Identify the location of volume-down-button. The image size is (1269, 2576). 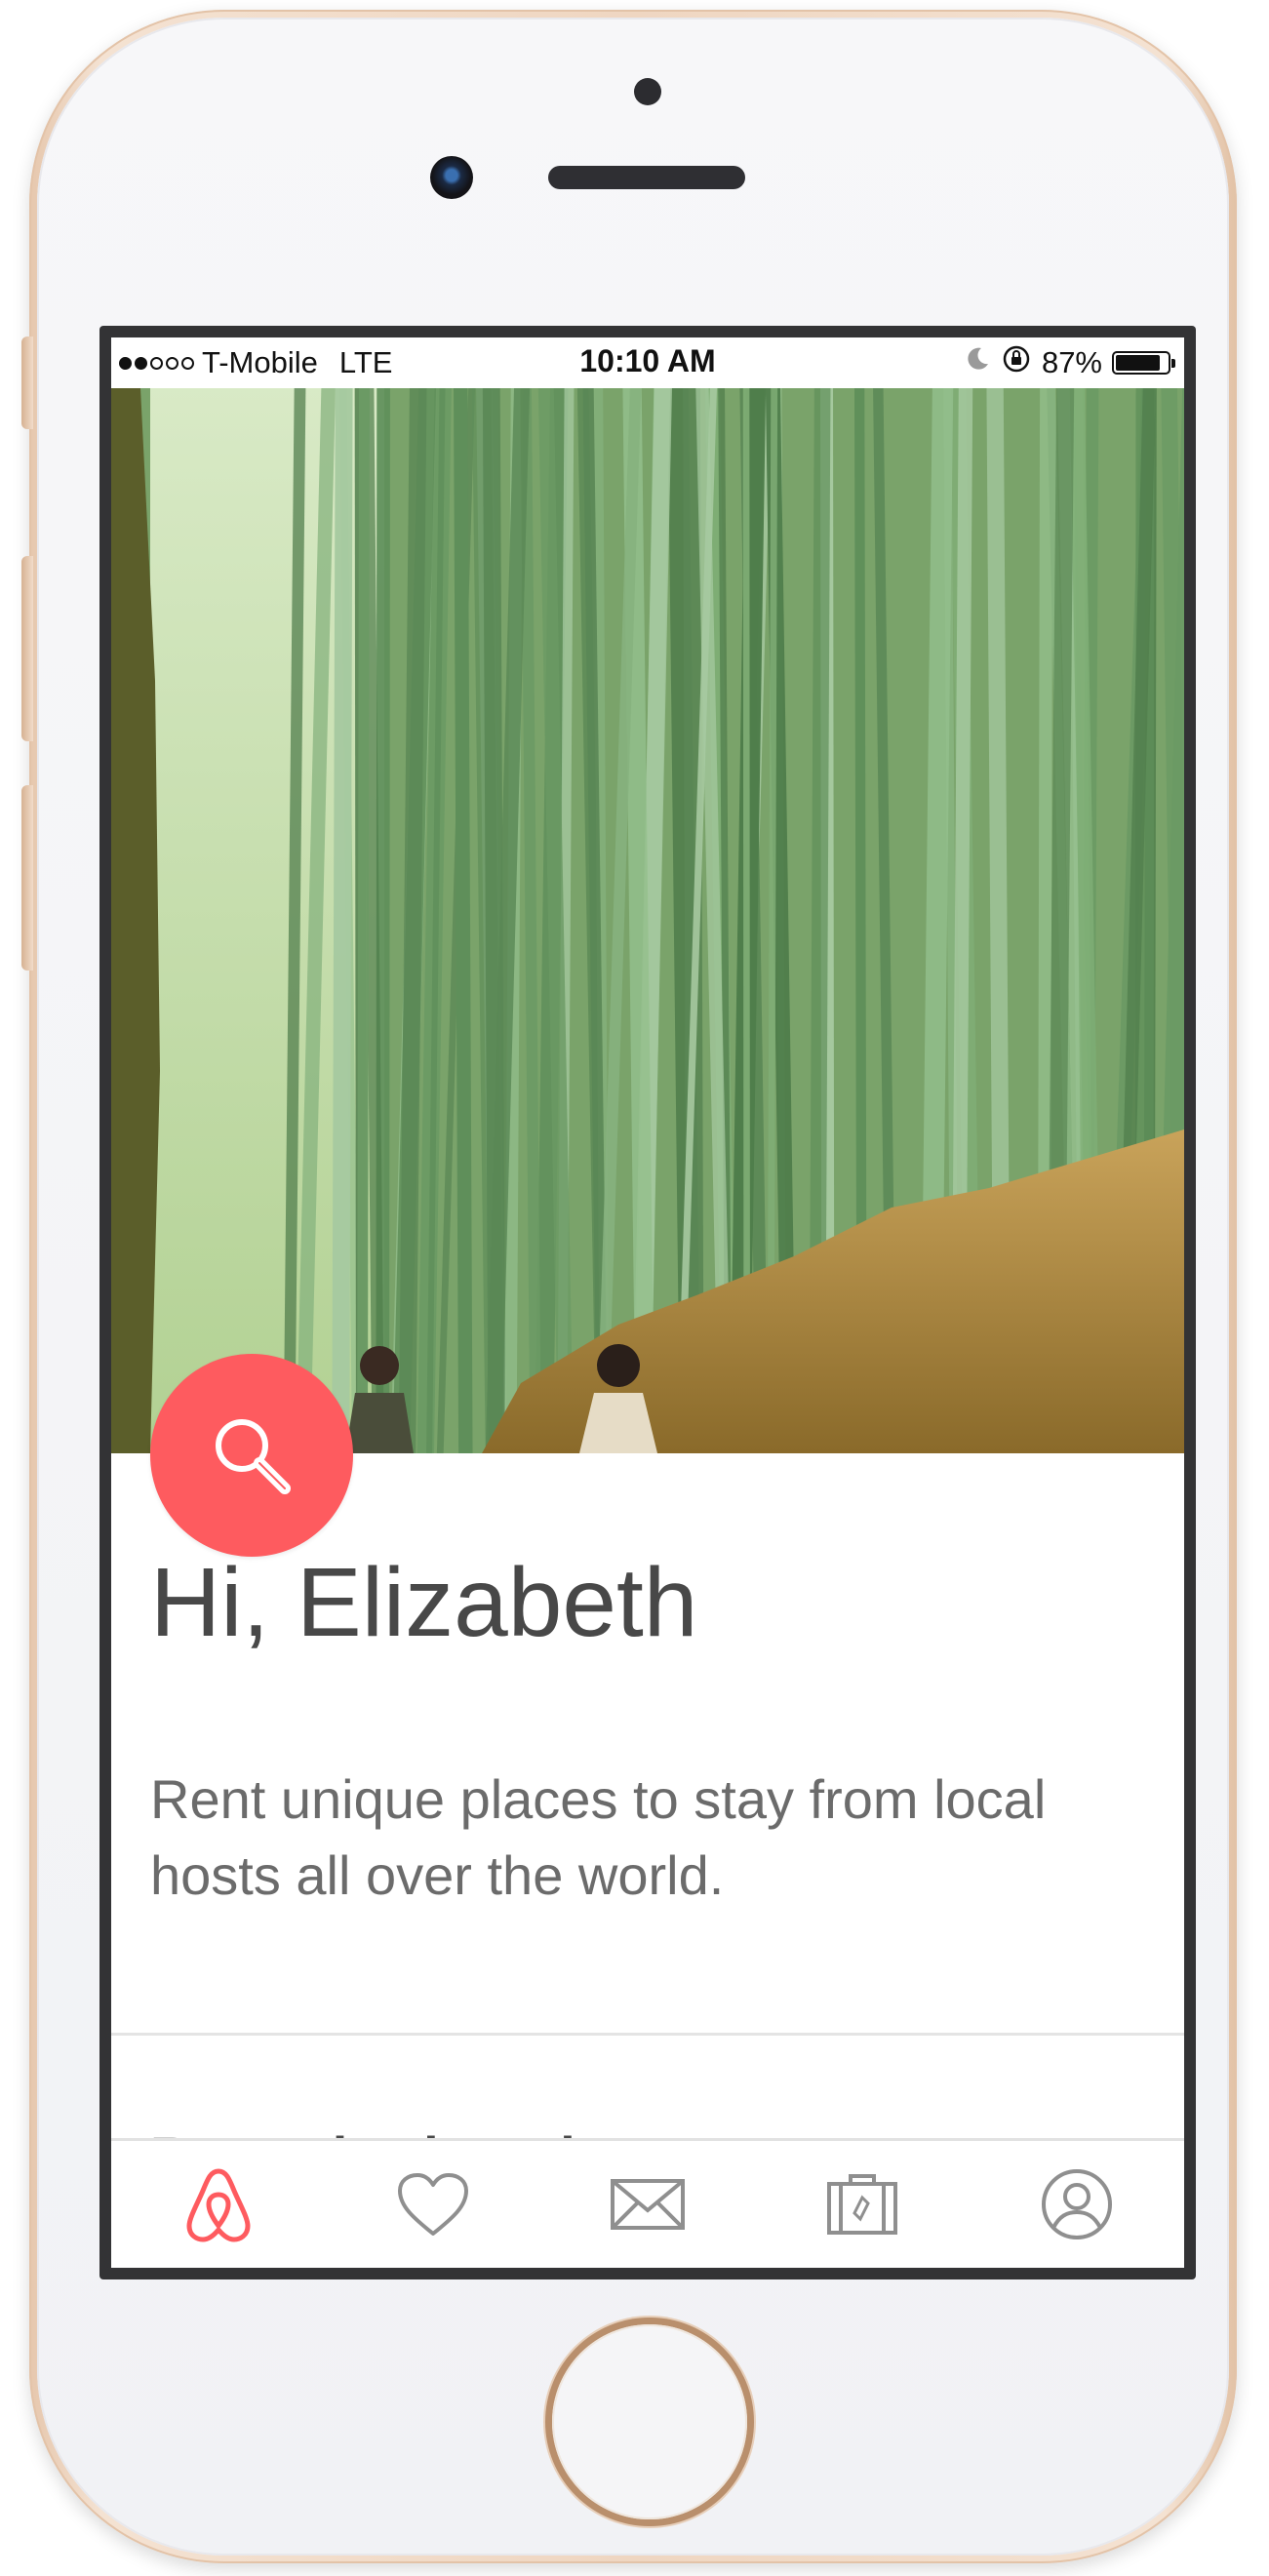
(27, 878).